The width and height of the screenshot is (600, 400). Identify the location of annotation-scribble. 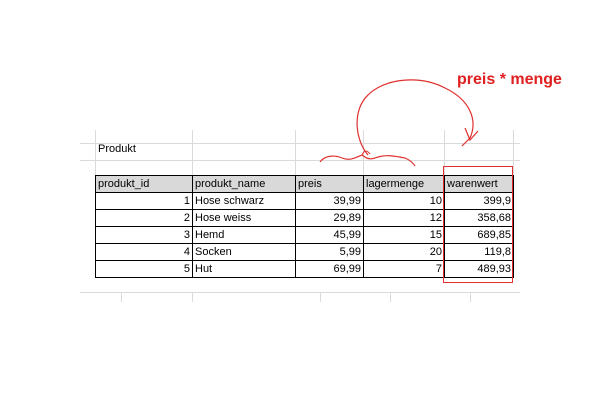
(399, 123).